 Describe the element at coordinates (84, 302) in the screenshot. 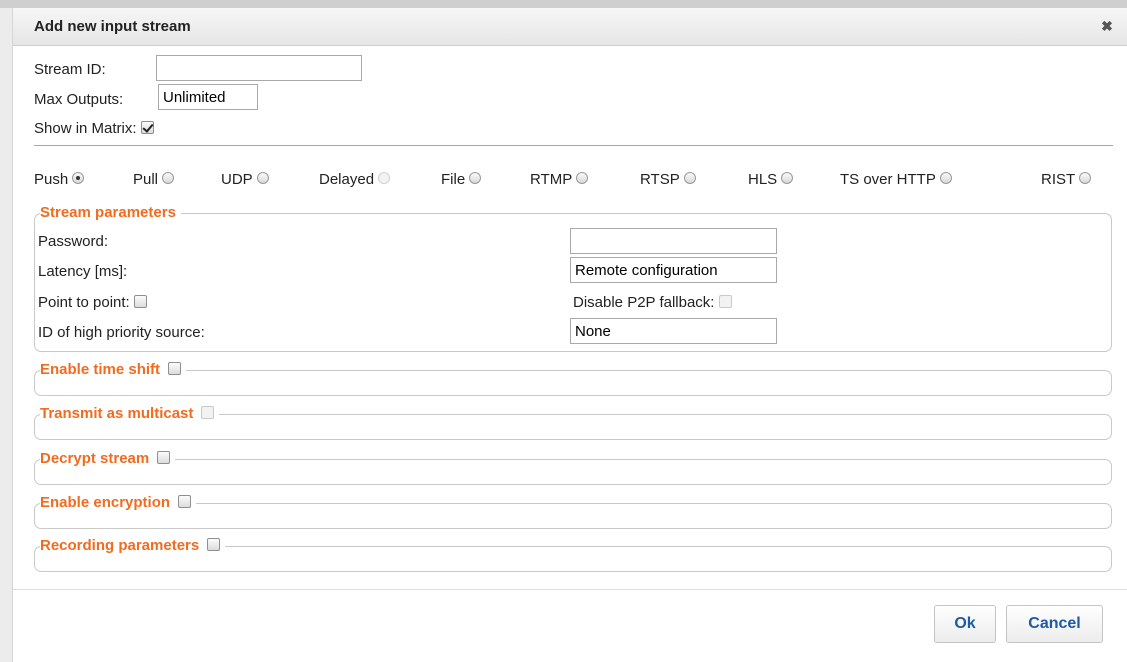

I see `point-to-point-text: Point to point:` at that location.